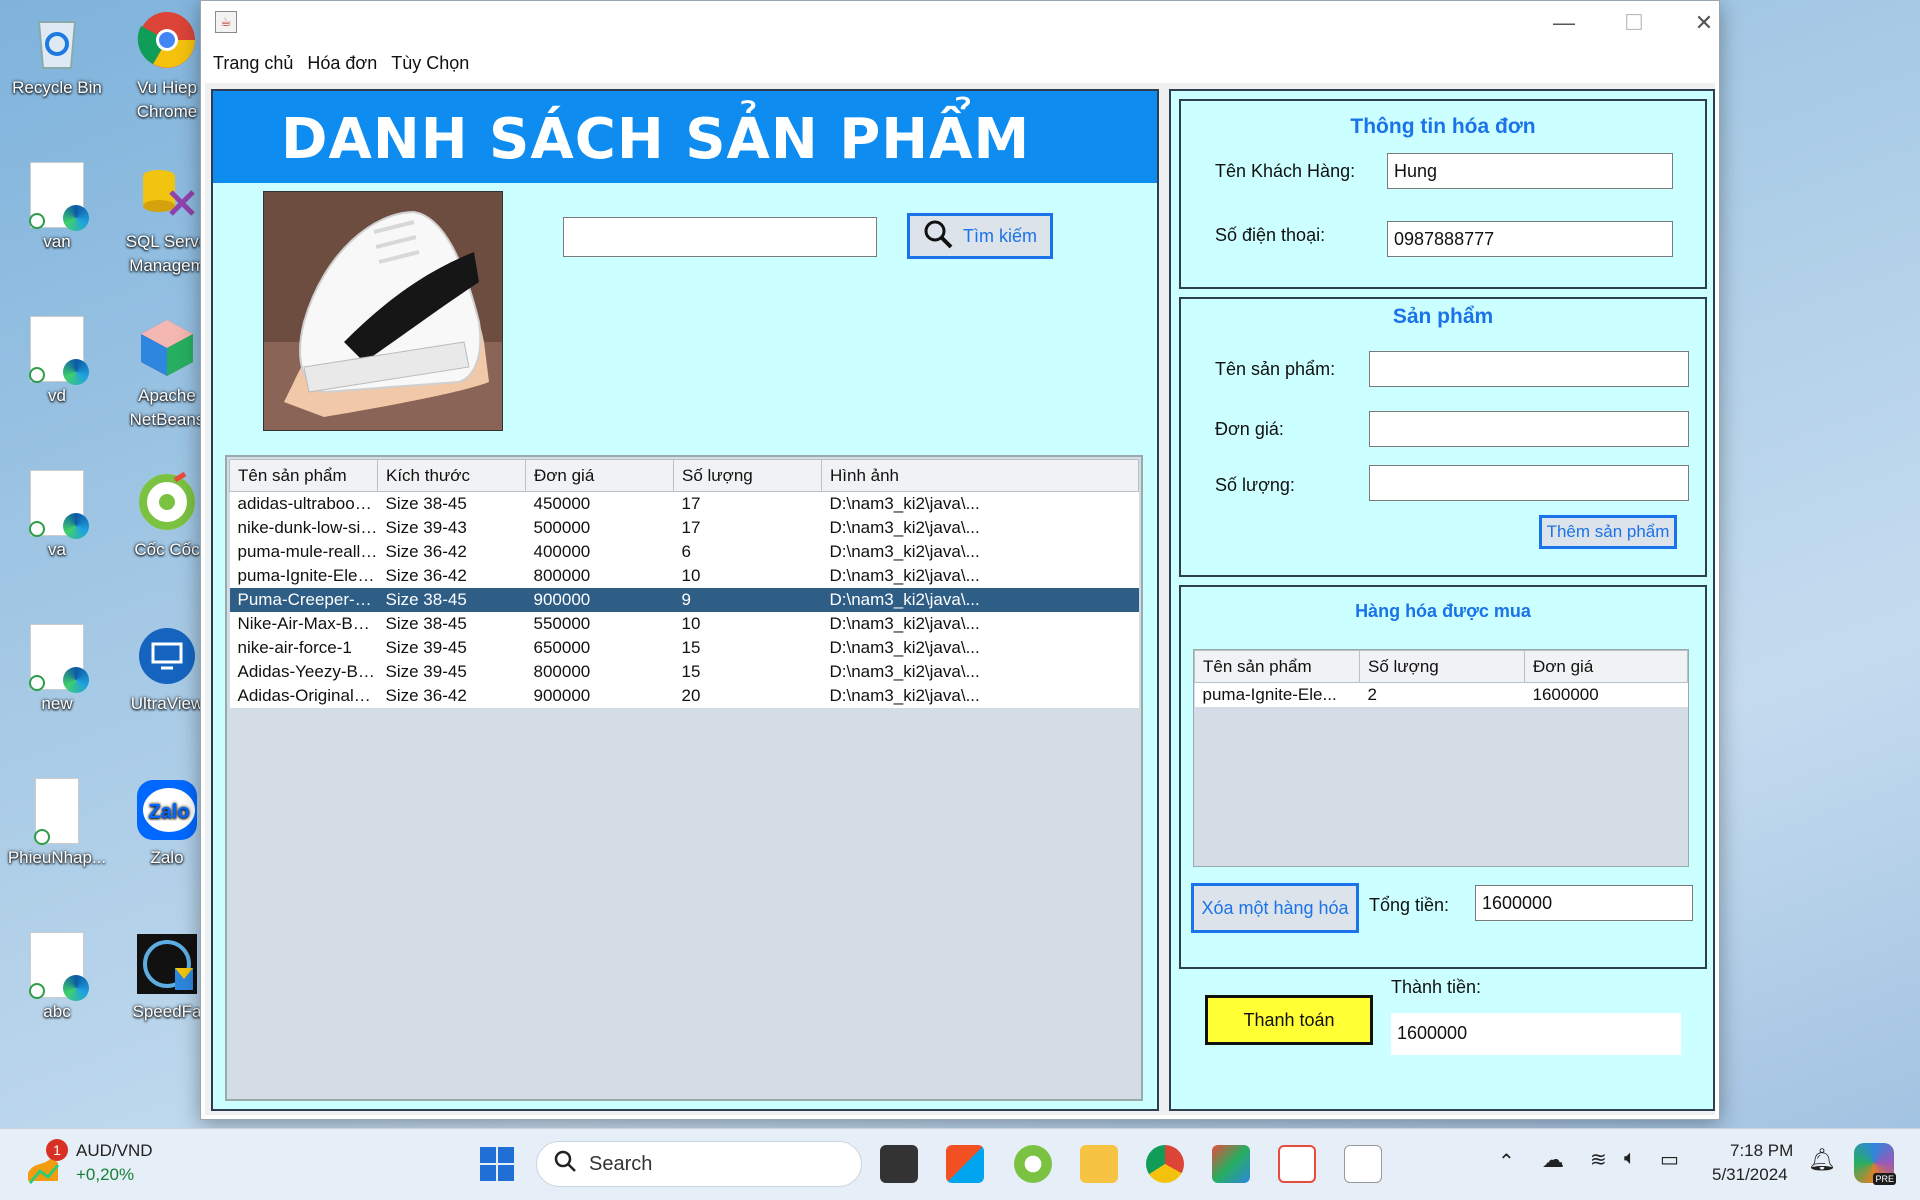 This screenshot has width=1920, height=1200. I want to click on snipping-tool-icon, so click(1297, 1164).